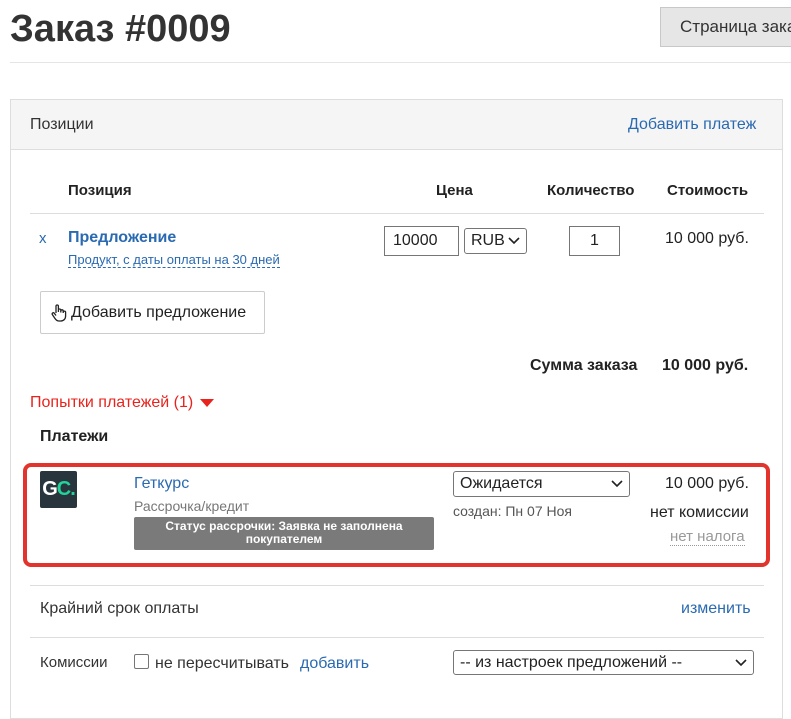  I want to click on add-offer-label: Добавить предложение, so click(159, 312).